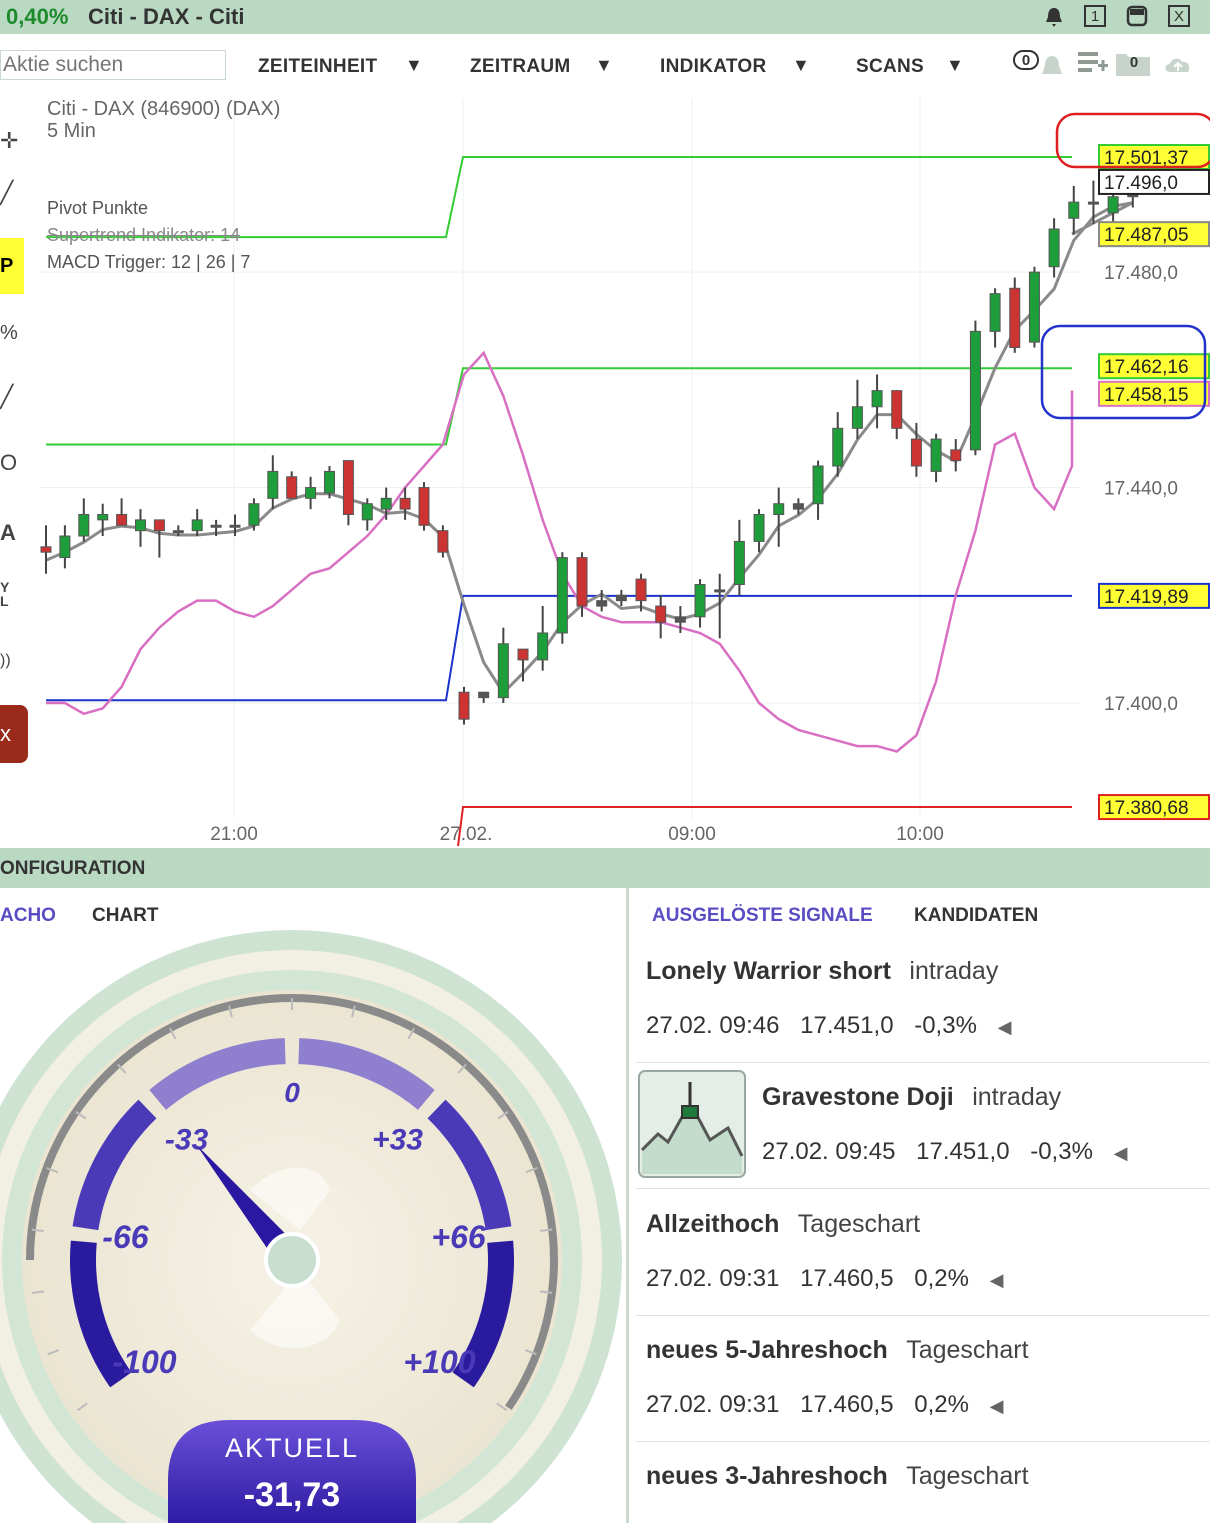  Describe the element at coordinates (829, 1151) in the screenshot. I see `signal-date: 27.02. 09:45` at that location.